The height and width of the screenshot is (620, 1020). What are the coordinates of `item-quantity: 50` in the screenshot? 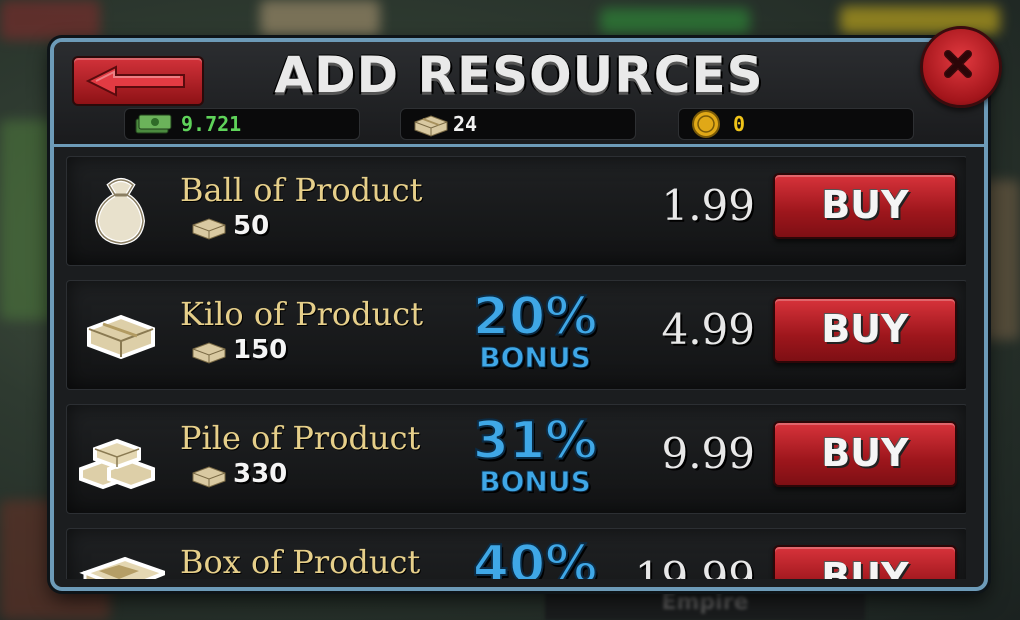 It's located at (251, 226).